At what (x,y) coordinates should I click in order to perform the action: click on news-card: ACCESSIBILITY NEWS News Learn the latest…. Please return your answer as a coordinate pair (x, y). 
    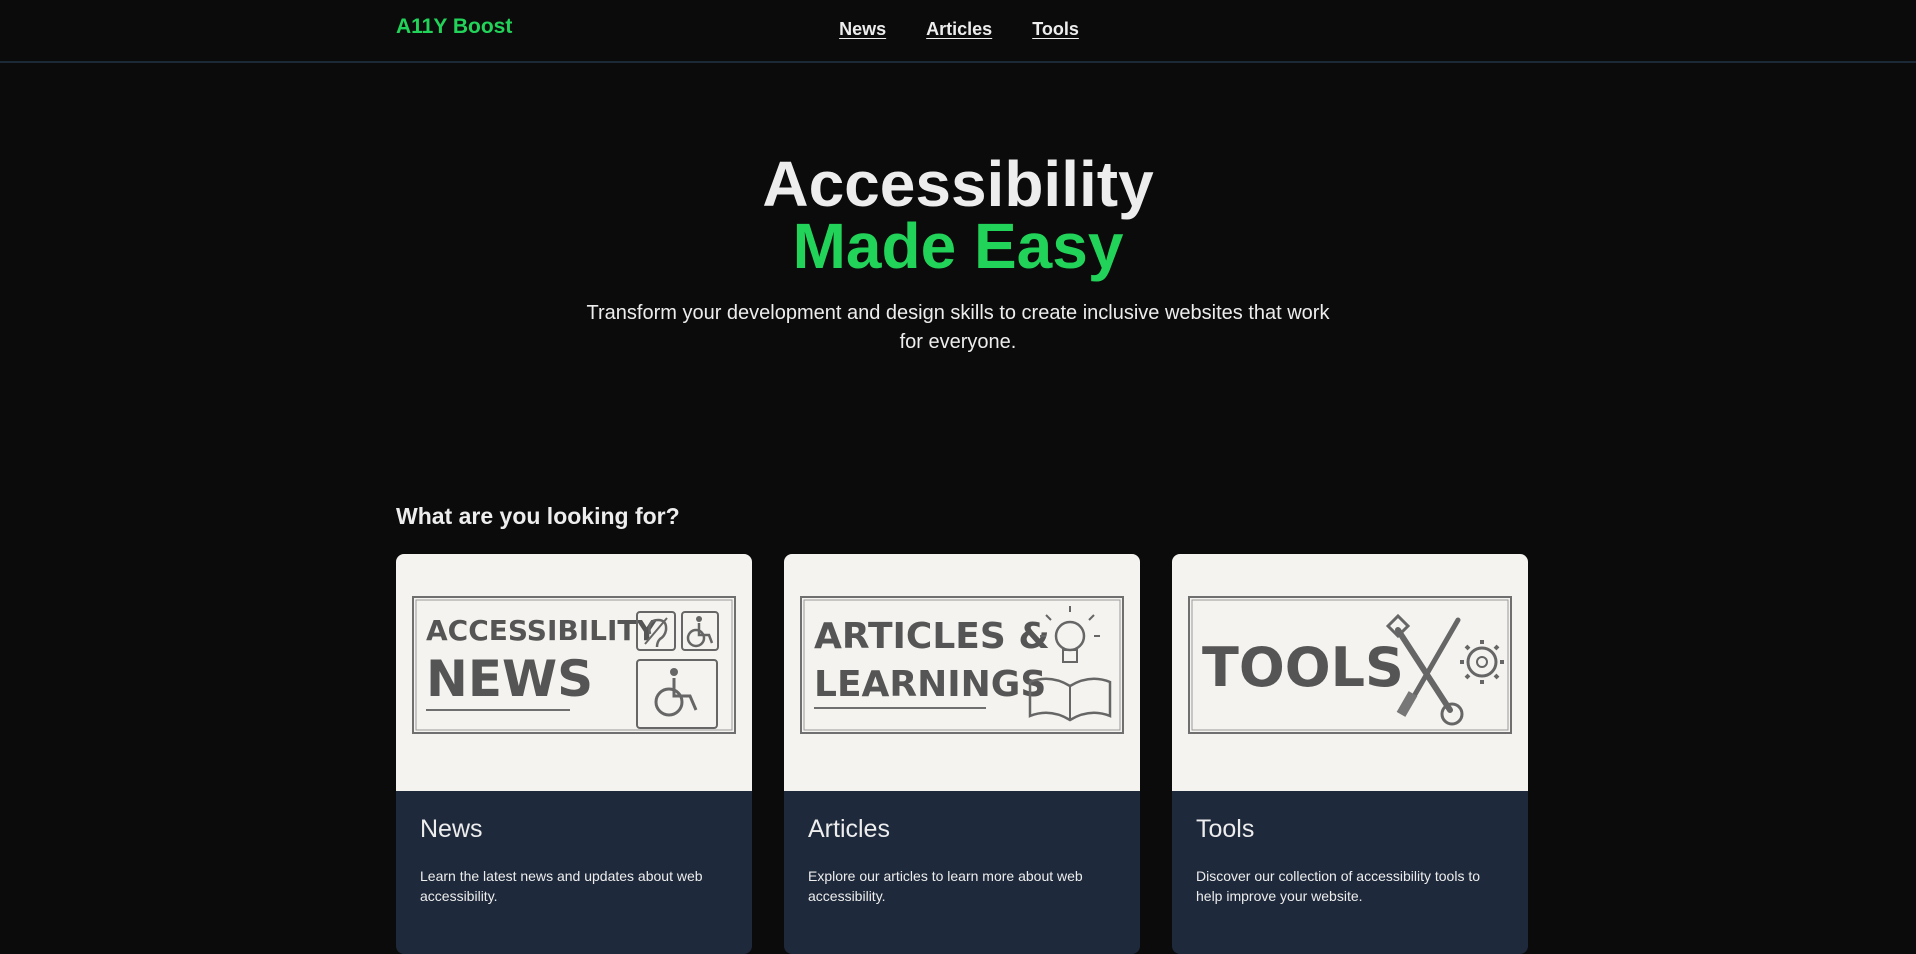
    Looking at the image, I should click on (574, 754).